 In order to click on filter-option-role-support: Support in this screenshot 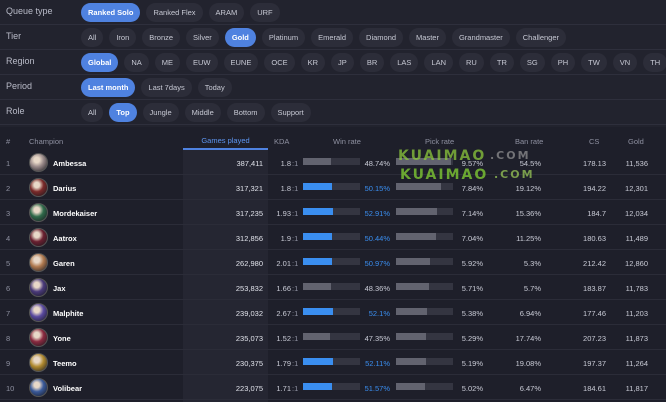, I will do `click(290, 112)`.